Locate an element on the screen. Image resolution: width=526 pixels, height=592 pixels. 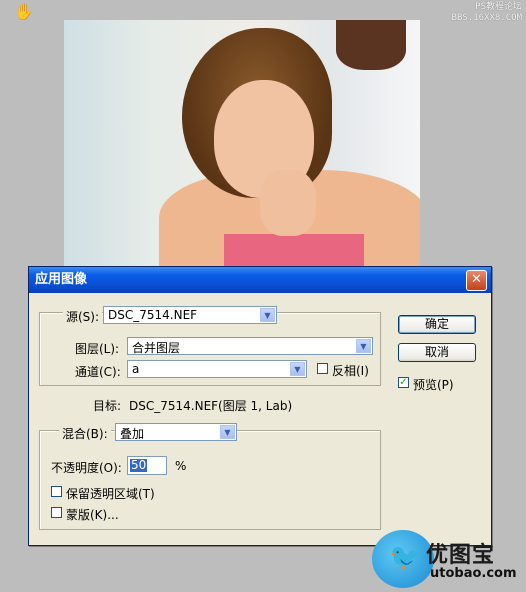
preview-checkbox: ✓ is located at coordinates (403, 382).